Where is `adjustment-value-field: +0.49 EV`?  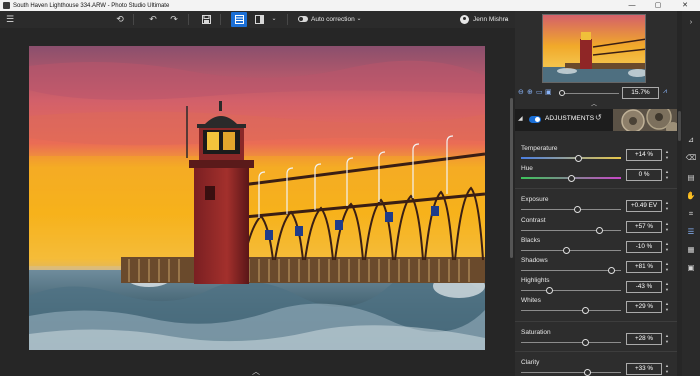
adjustment-value-field: +0.49 EV is located at coordinates (644, 206).